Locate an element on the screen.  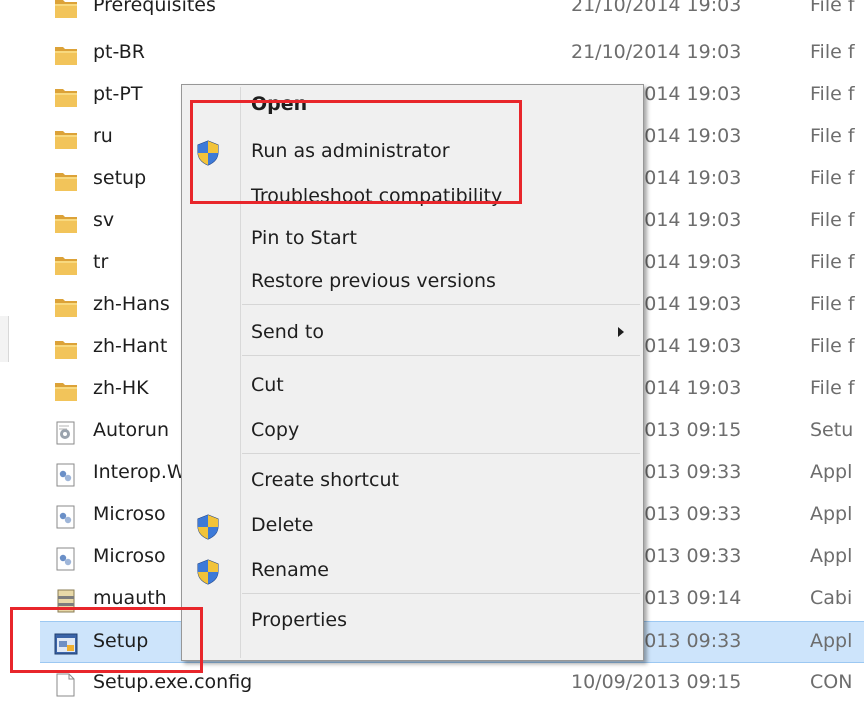
file-type: Cabi is located at coordinates (831, 598).